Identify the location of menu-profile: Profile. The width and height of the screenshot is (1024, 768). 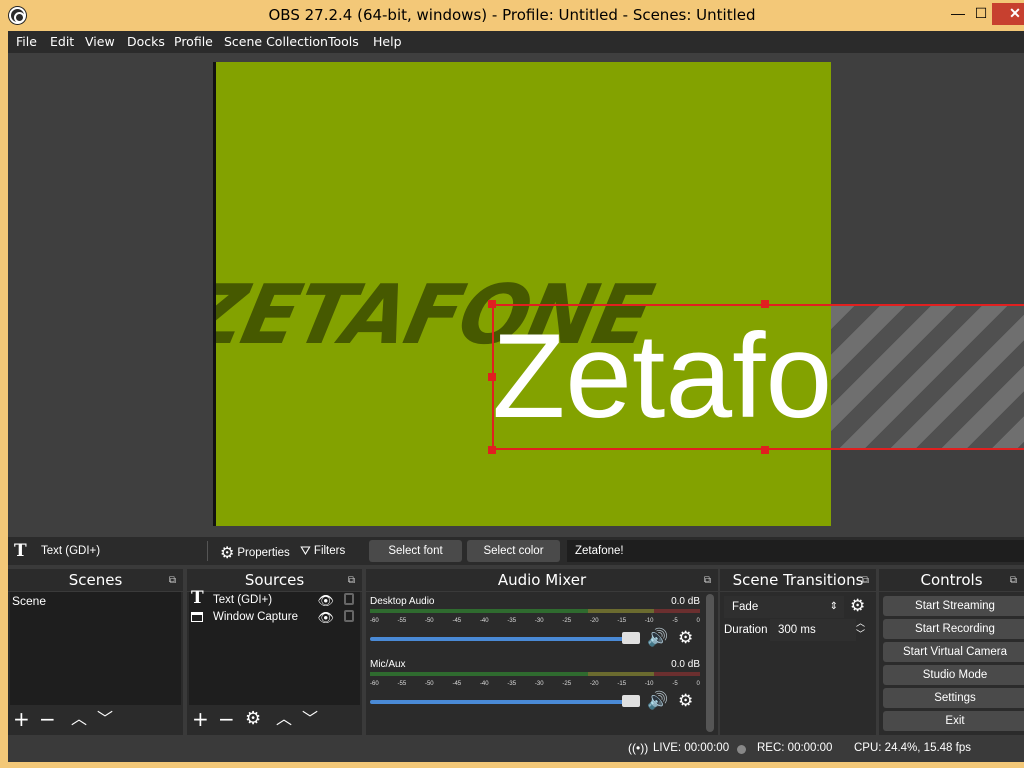
(193, 41).